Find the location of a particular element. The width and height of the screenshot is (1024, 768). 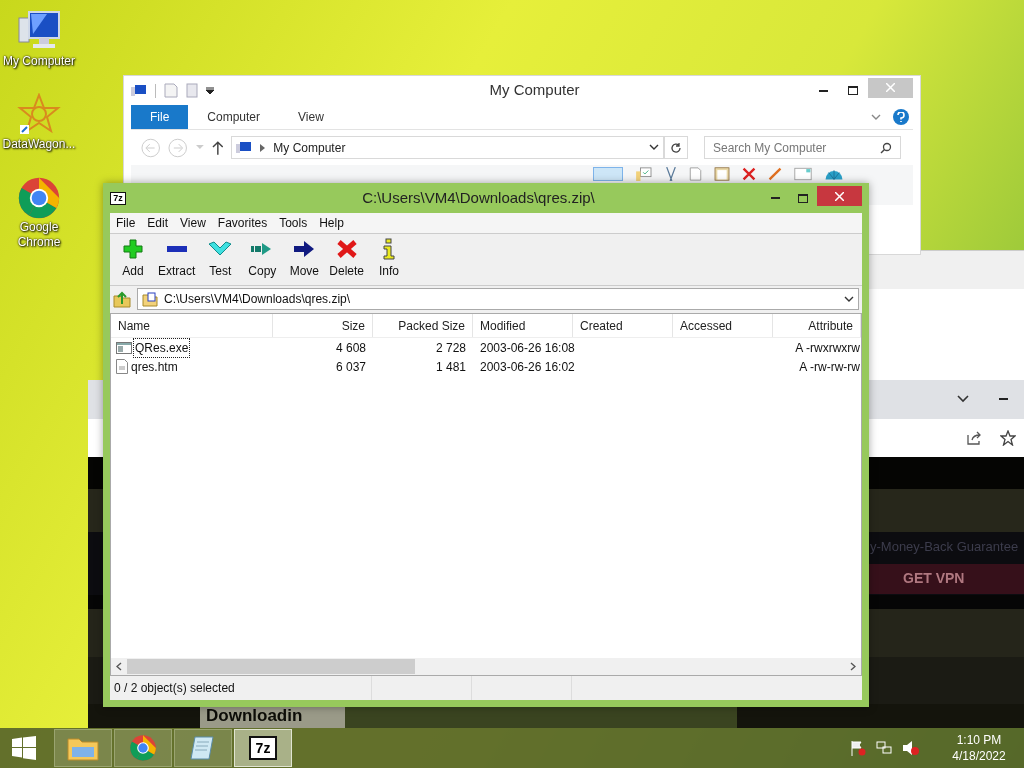

toolbar-button: Add is located at coordinates (133, 259).